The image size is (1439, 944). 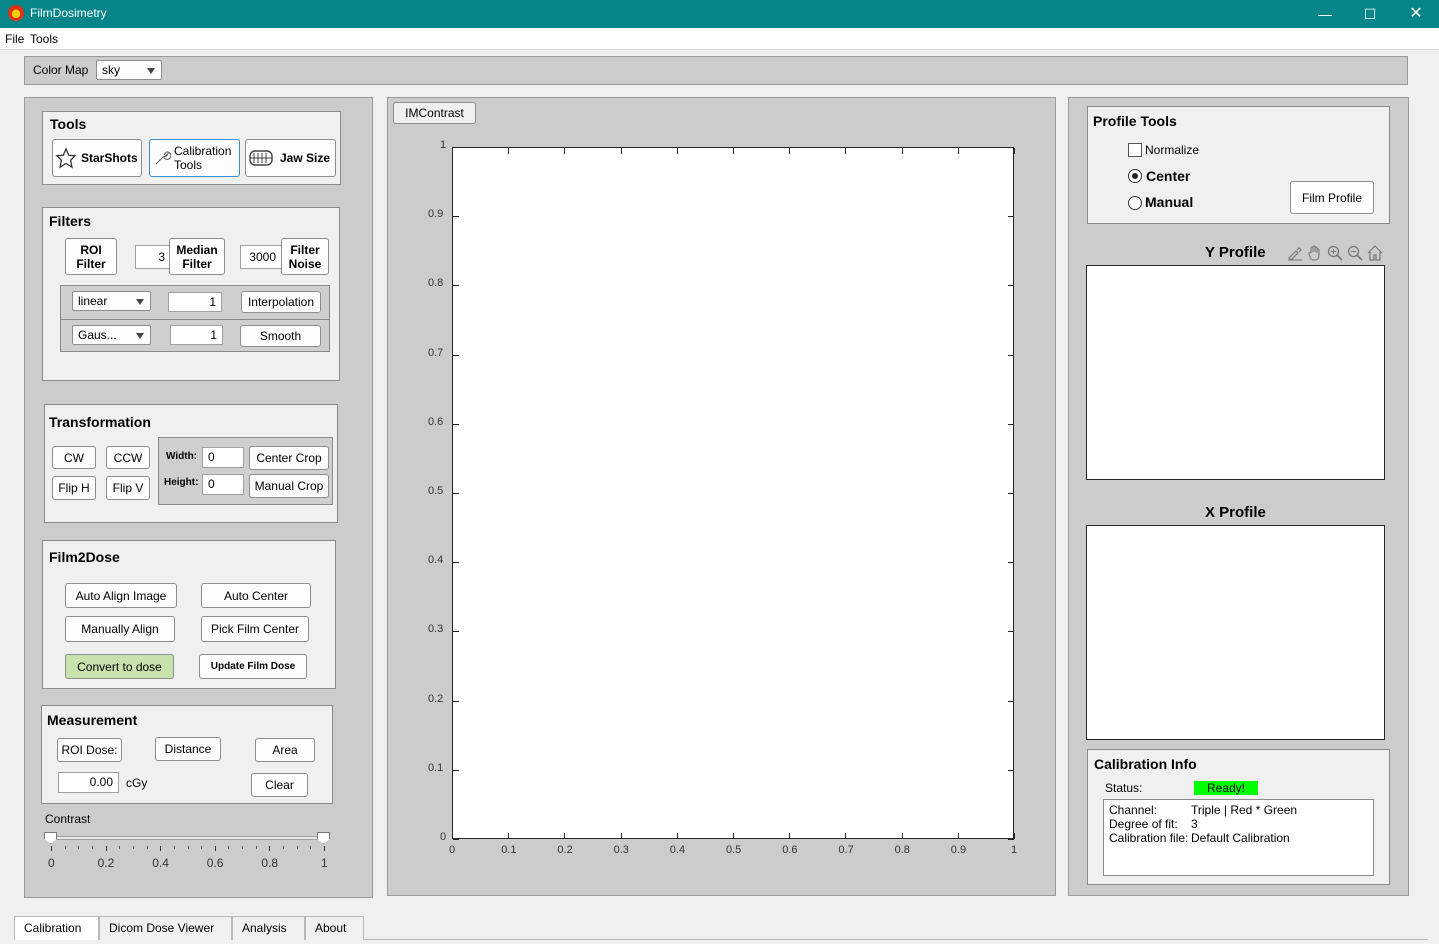 What do you see at coordinates (305, 158) in the screenshot?
I see `jaw-size-label: Jaw Size` at bounding box center [305, 158].